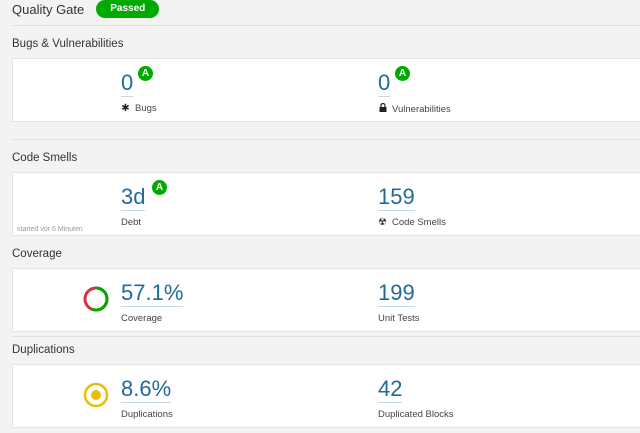  I want to click on radiation-icon: ☢, so click(382, 222).